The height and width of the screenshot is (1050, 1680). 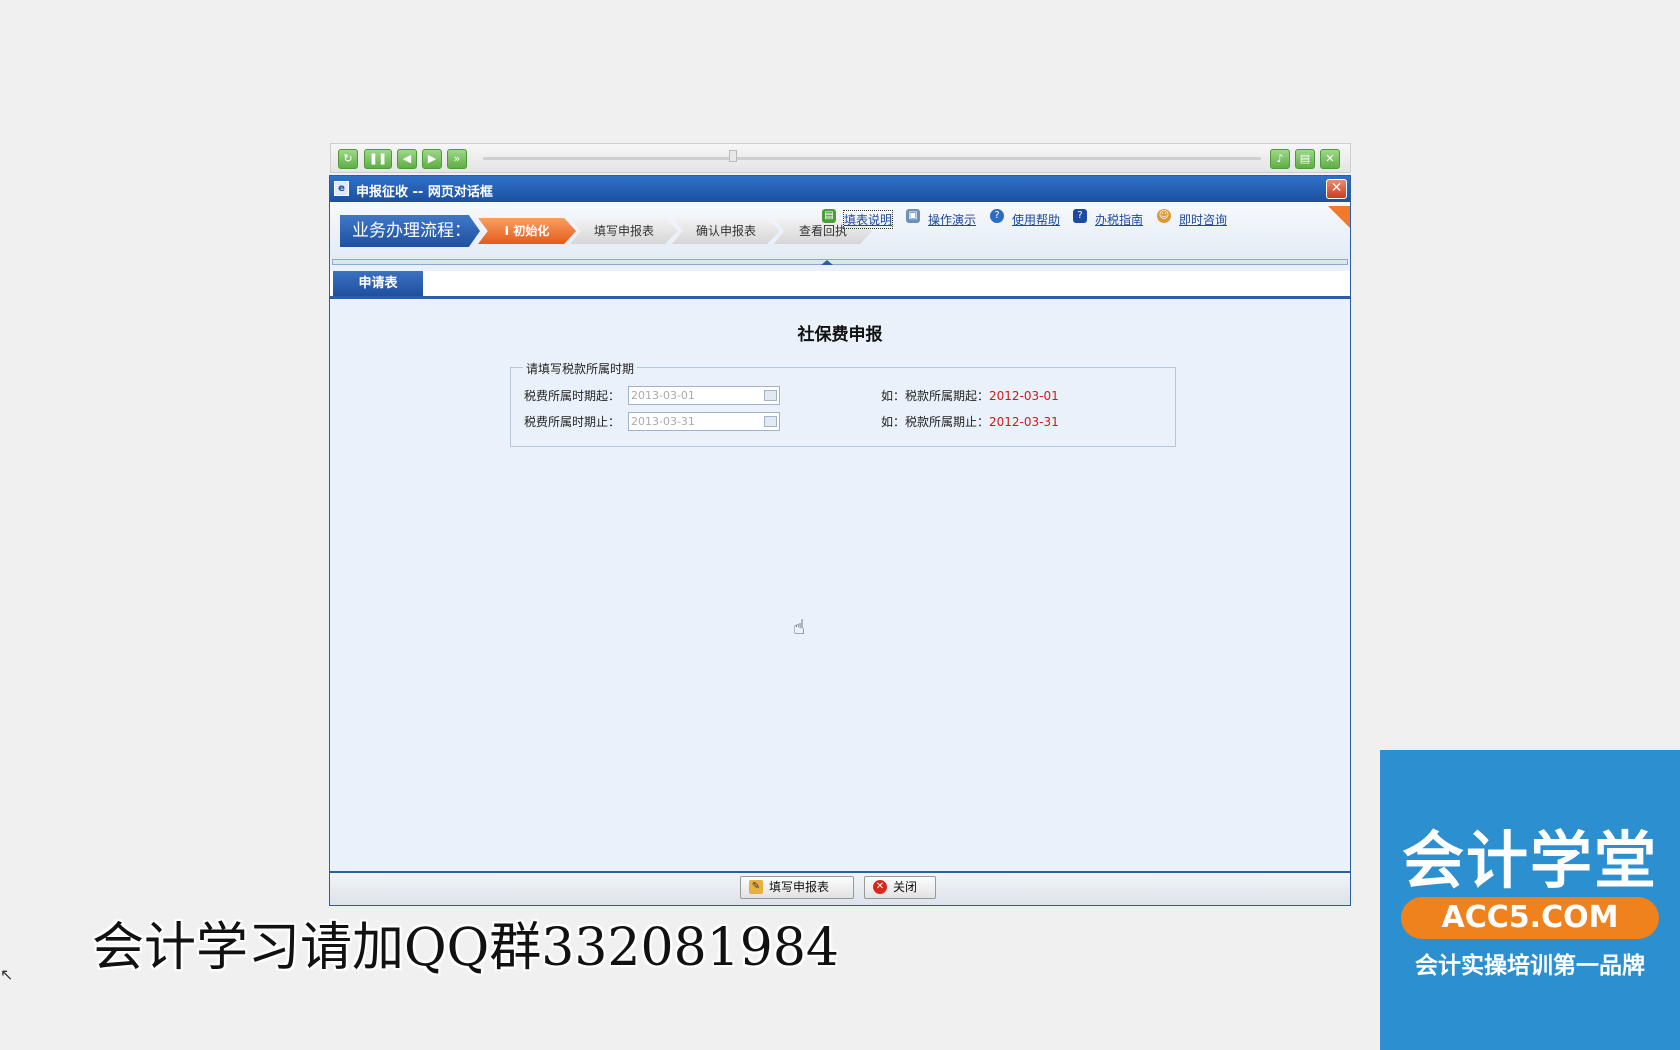 I want to click on help-icon: ?, so click(x=997, y=216).